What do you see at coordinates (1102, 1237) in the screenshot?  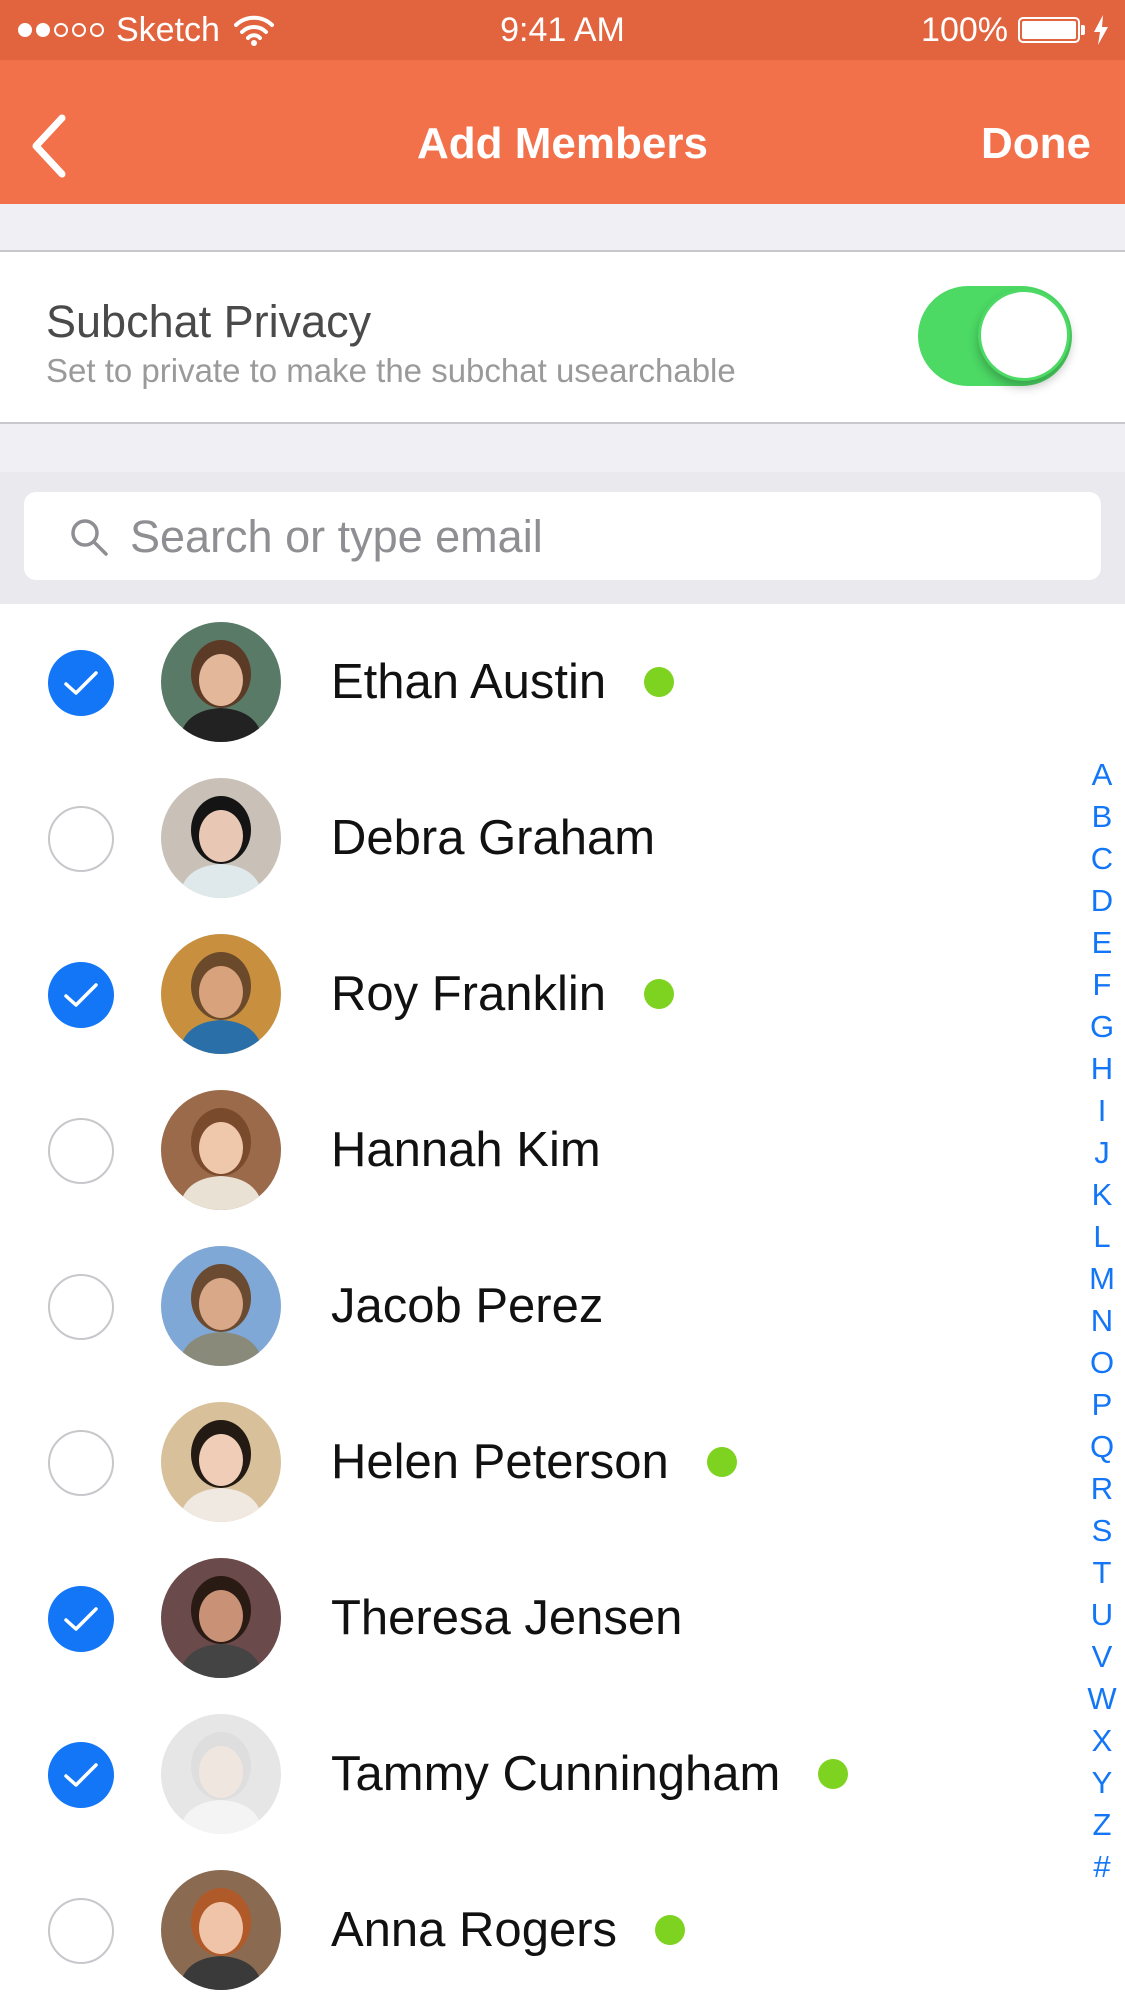 I see `index-letter: L` at bounding box center [1102, 1237].